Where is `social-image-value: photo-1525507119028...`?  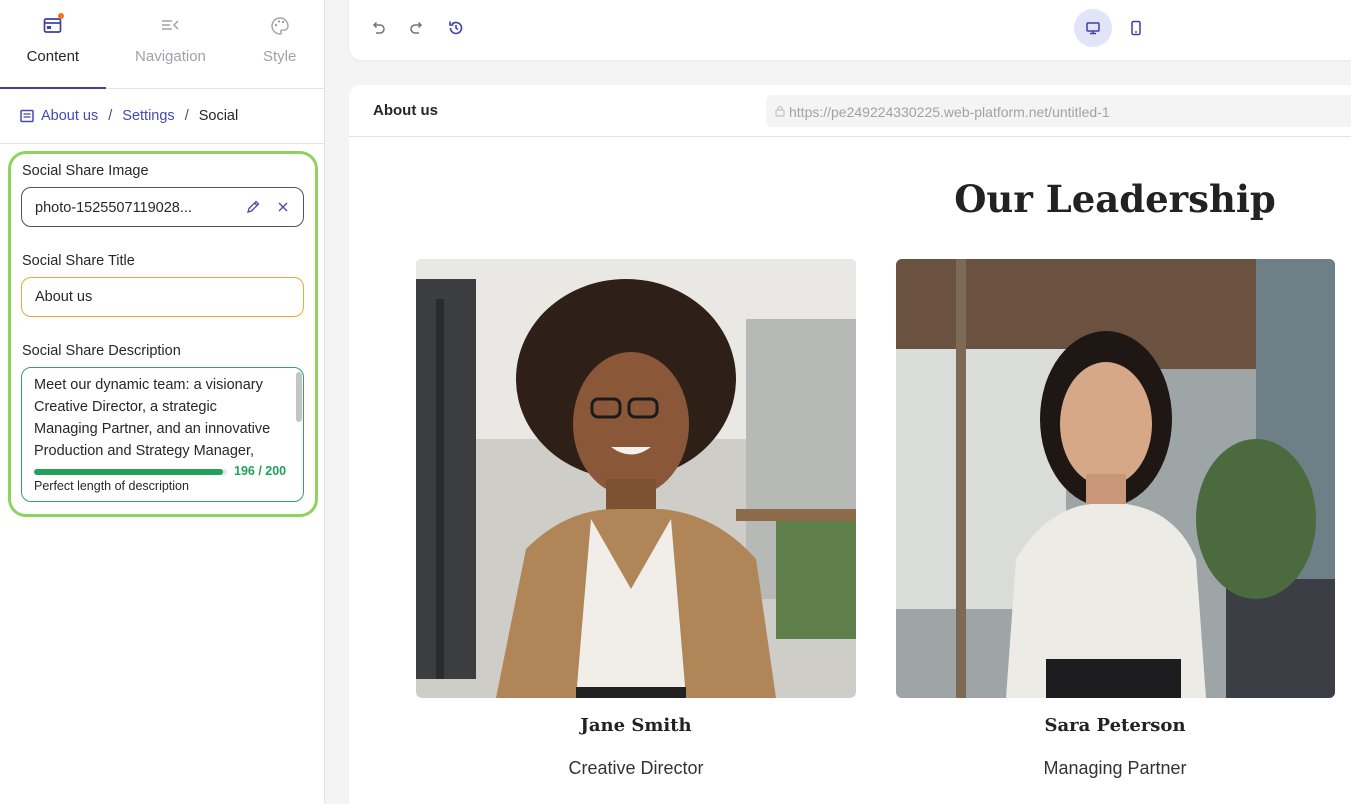 social-image-value: photo-1525507119028... is located at coordinates (113, 208).